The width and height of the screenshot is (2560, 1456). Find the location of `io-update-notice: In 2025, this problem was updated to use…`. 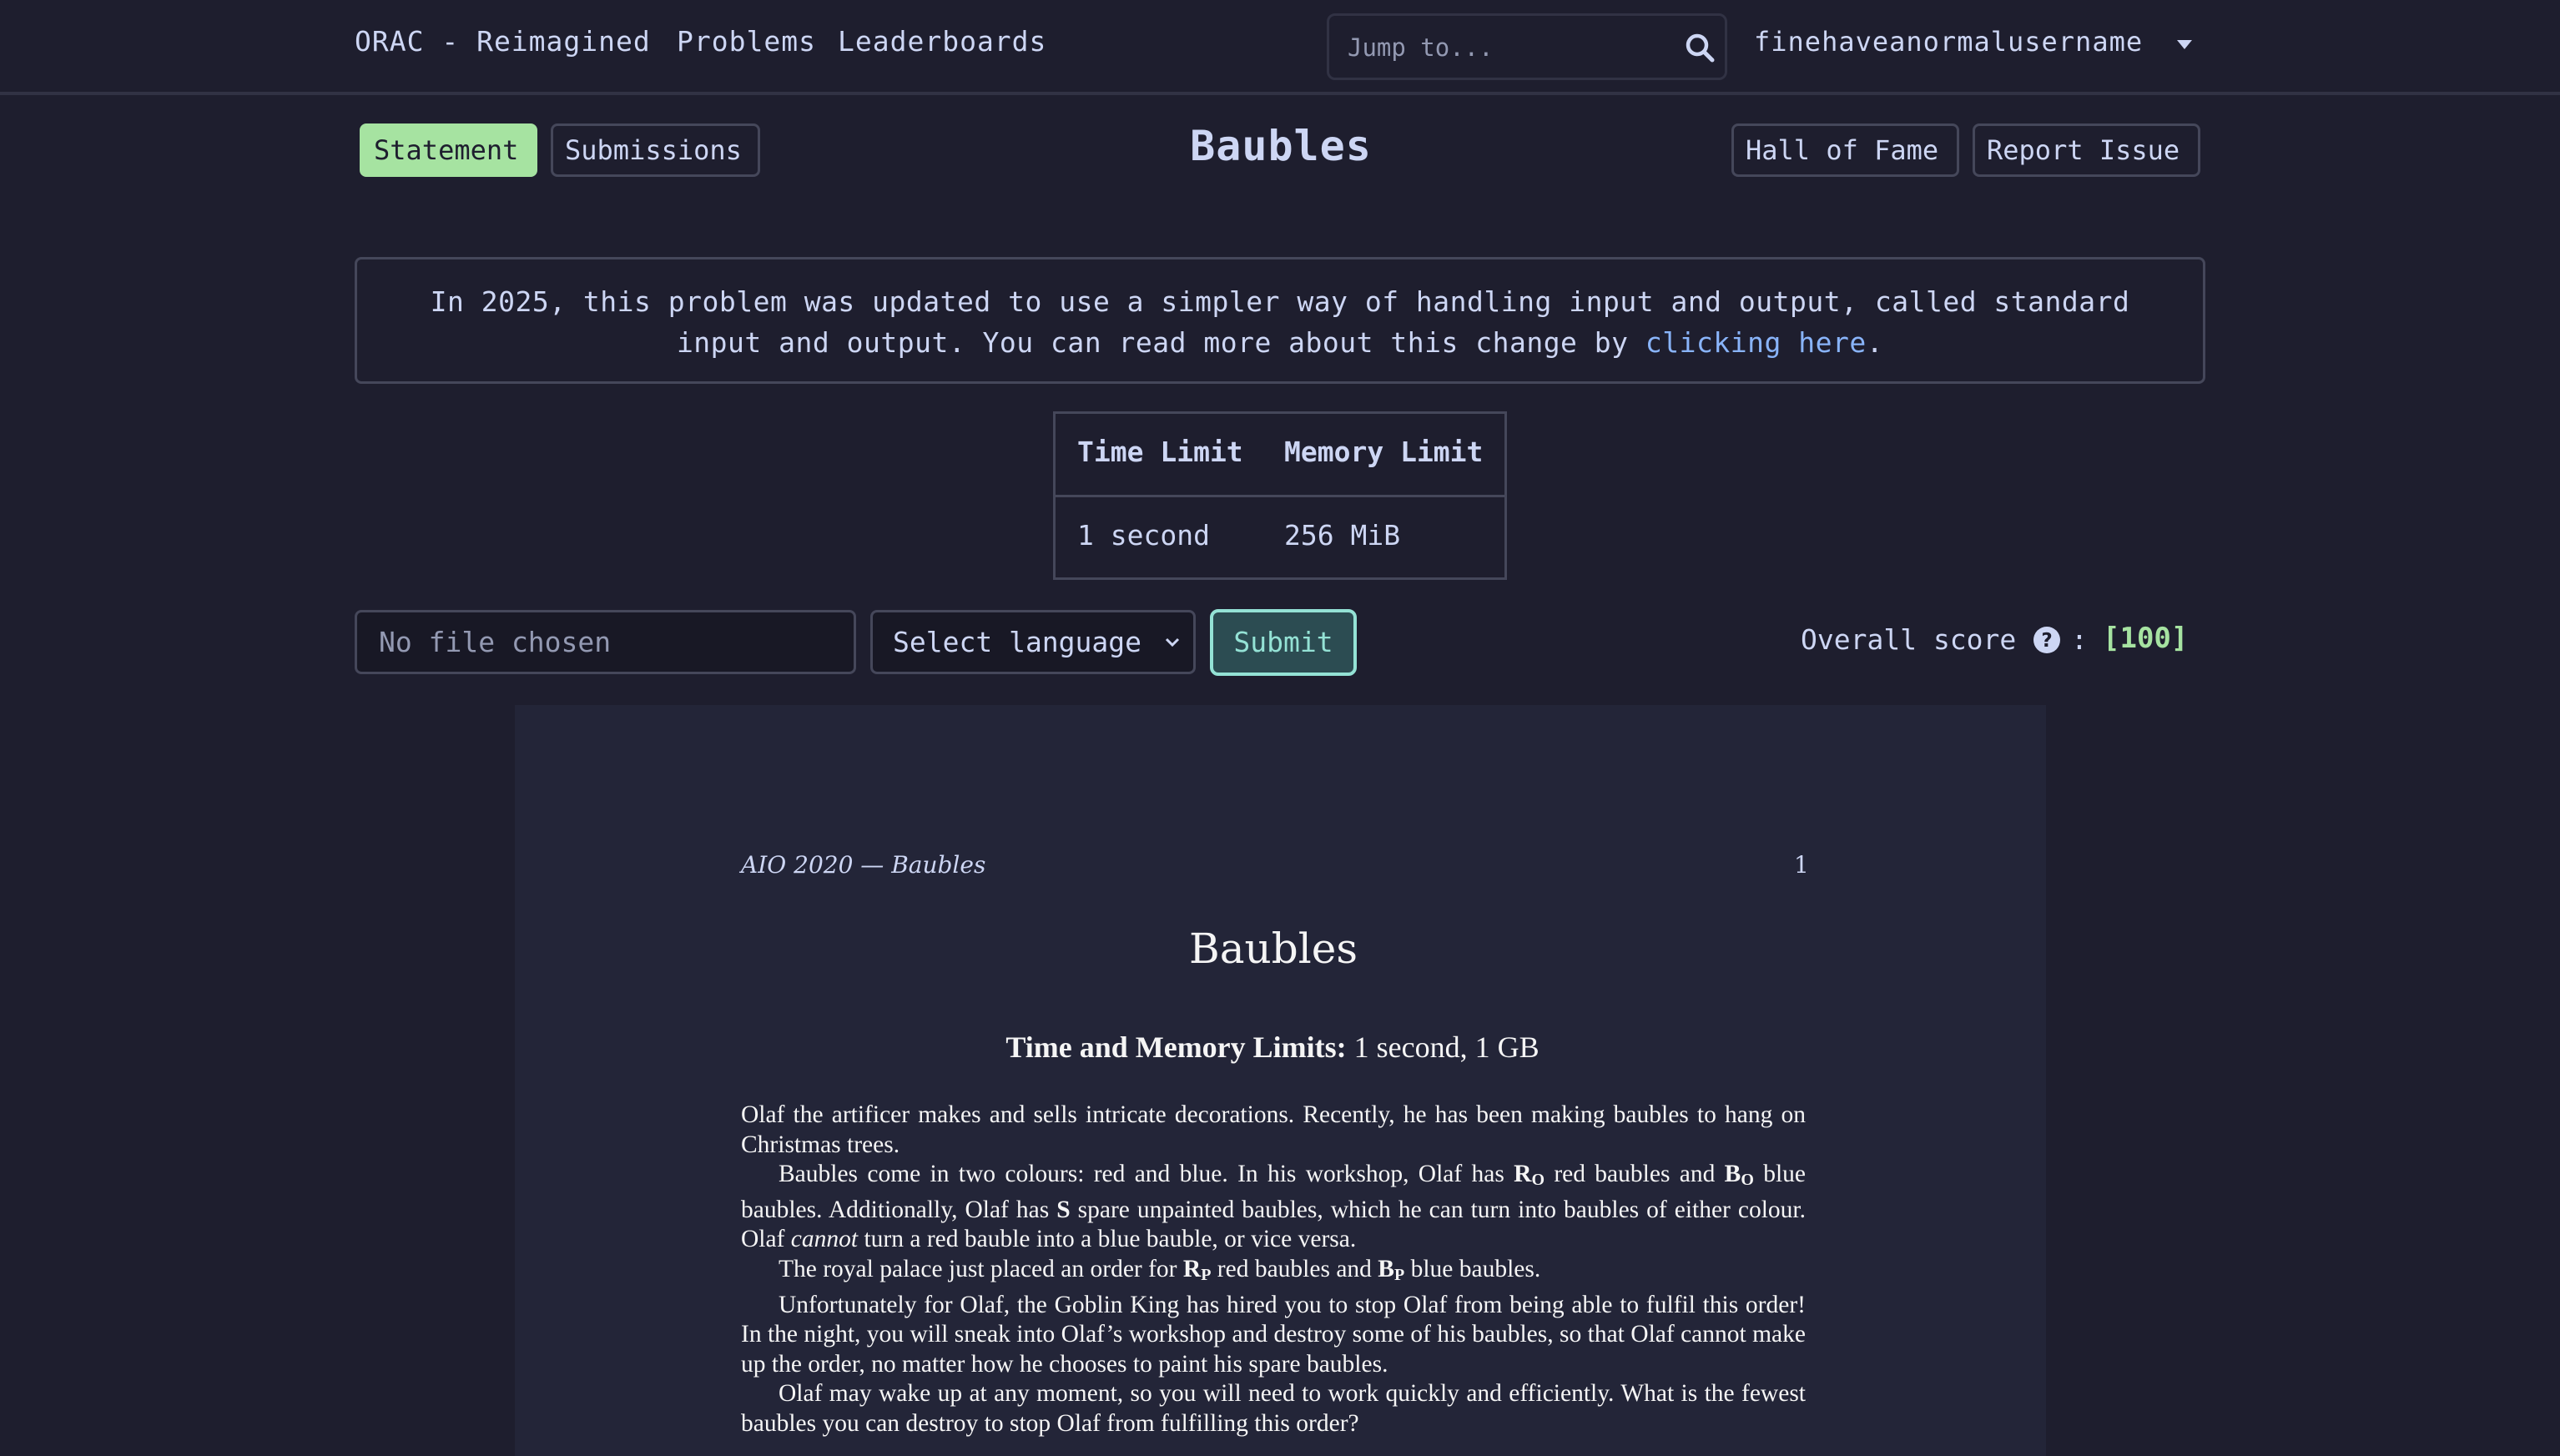

io-update-notice: In 2025, this problem was updated to use… is located at coordinates (1280, 320).